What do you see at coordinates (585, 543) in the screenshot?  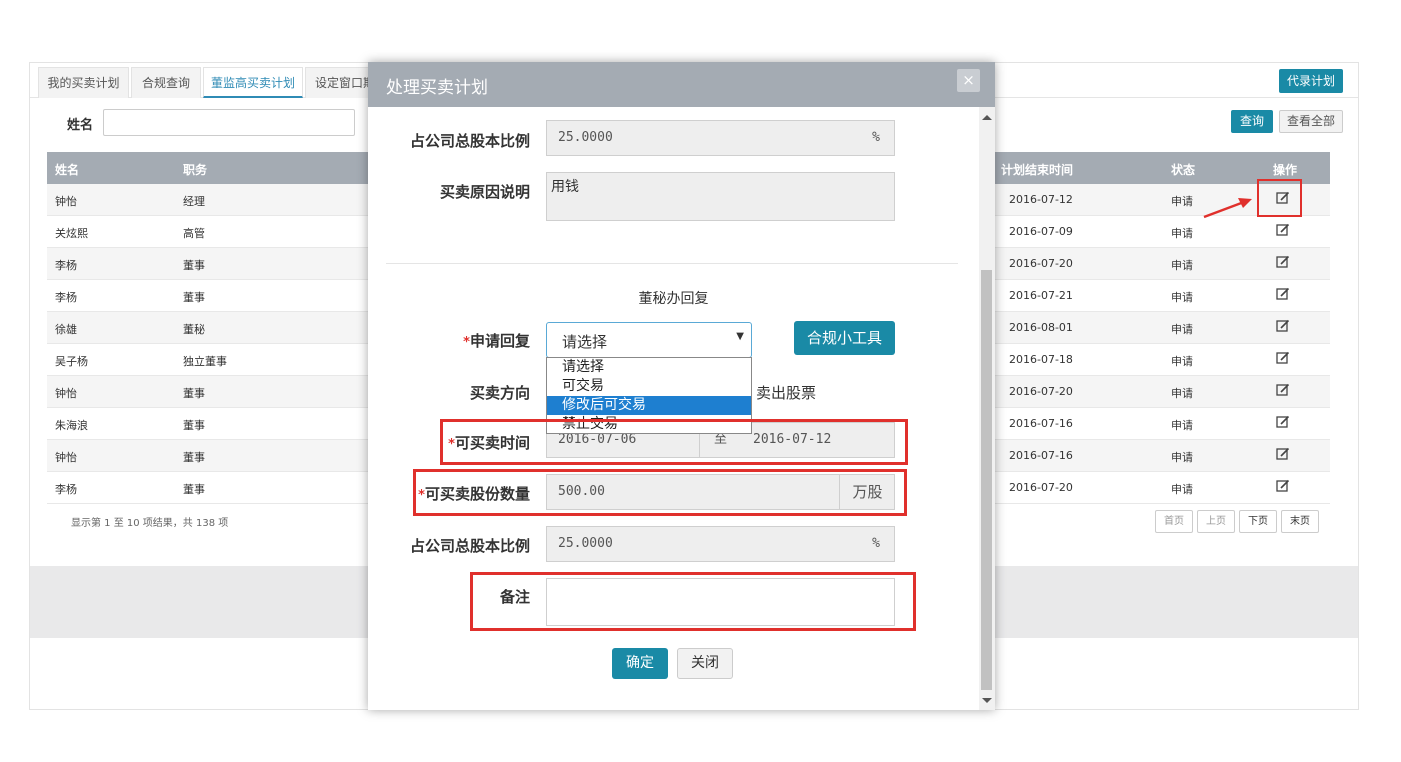 I see `ratio-bottom-value: 25.0000` at bounding box center [585, 543].